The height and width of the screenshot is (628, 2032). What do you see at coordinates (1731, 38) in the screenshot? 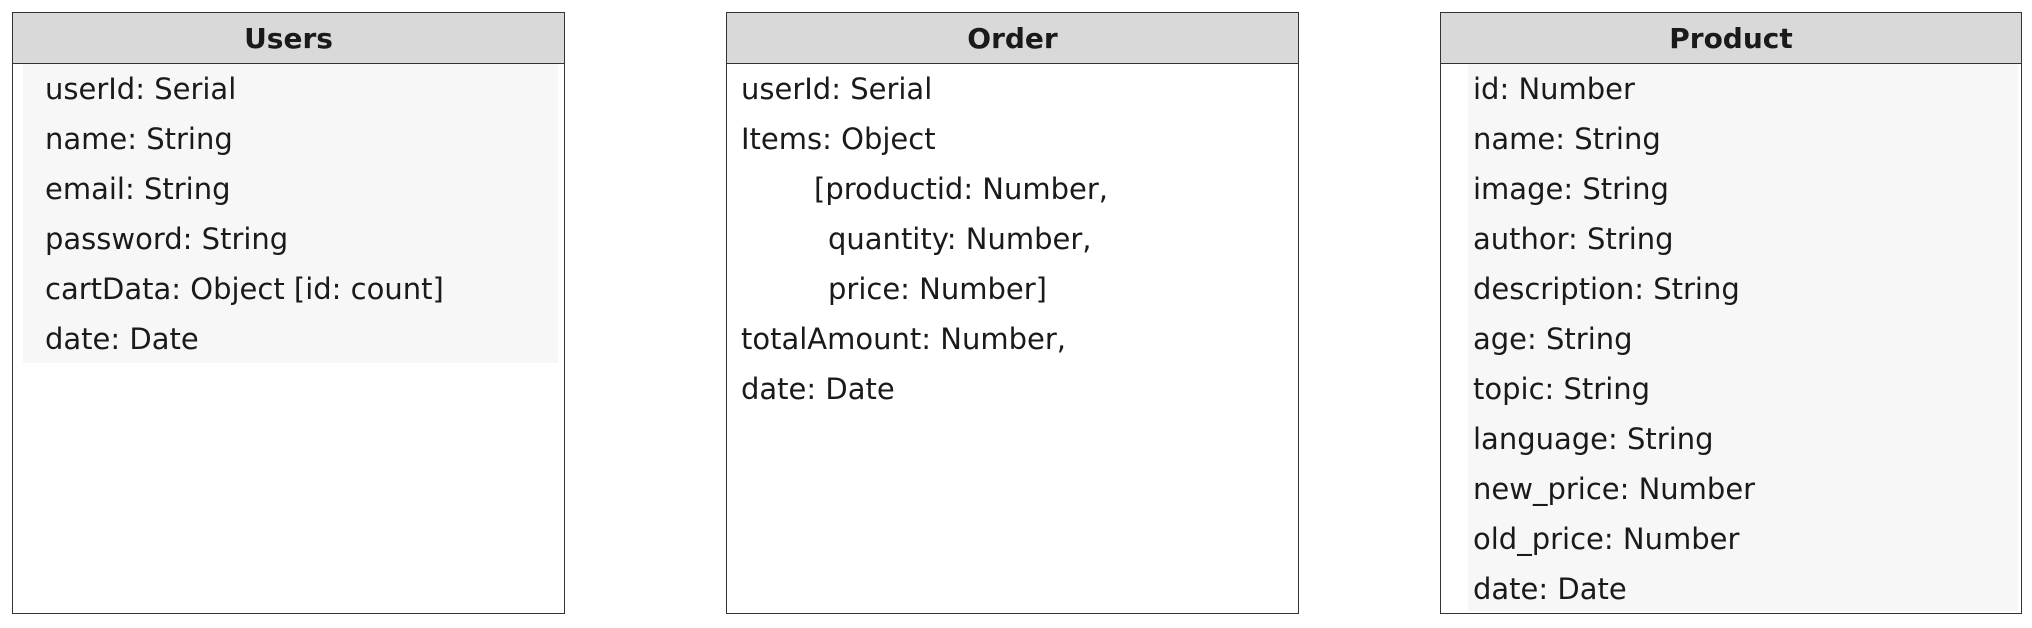
I see `product-entity-title: Product` at bounding box center [1731, 38].